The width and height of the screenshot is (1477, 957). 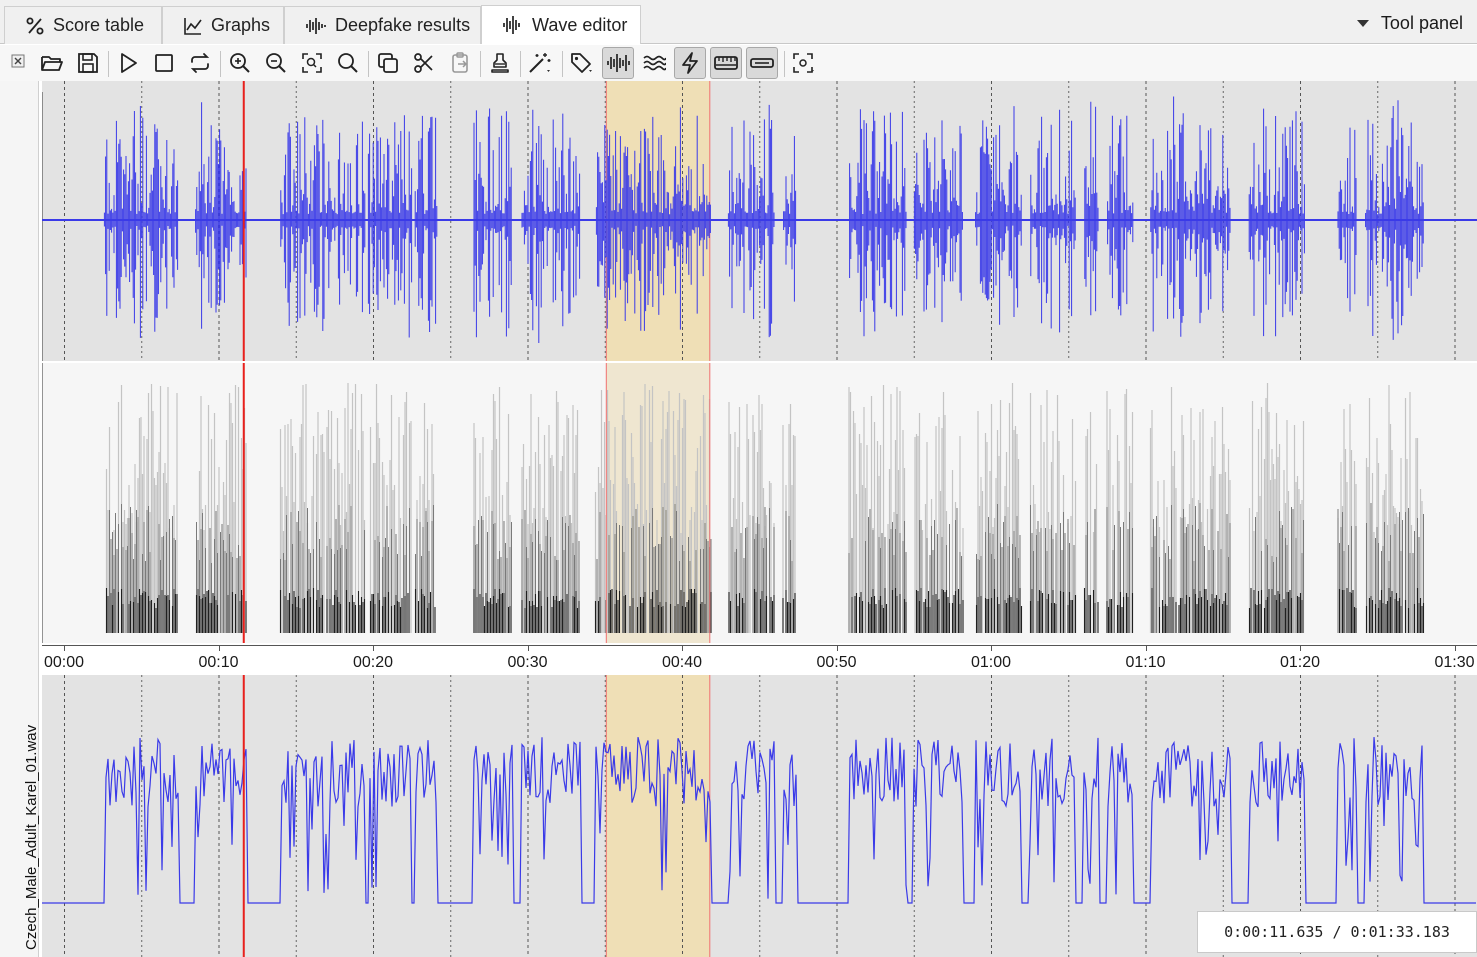 I want to click on tab-label: Deepfake results, so click(x=403, y=25).